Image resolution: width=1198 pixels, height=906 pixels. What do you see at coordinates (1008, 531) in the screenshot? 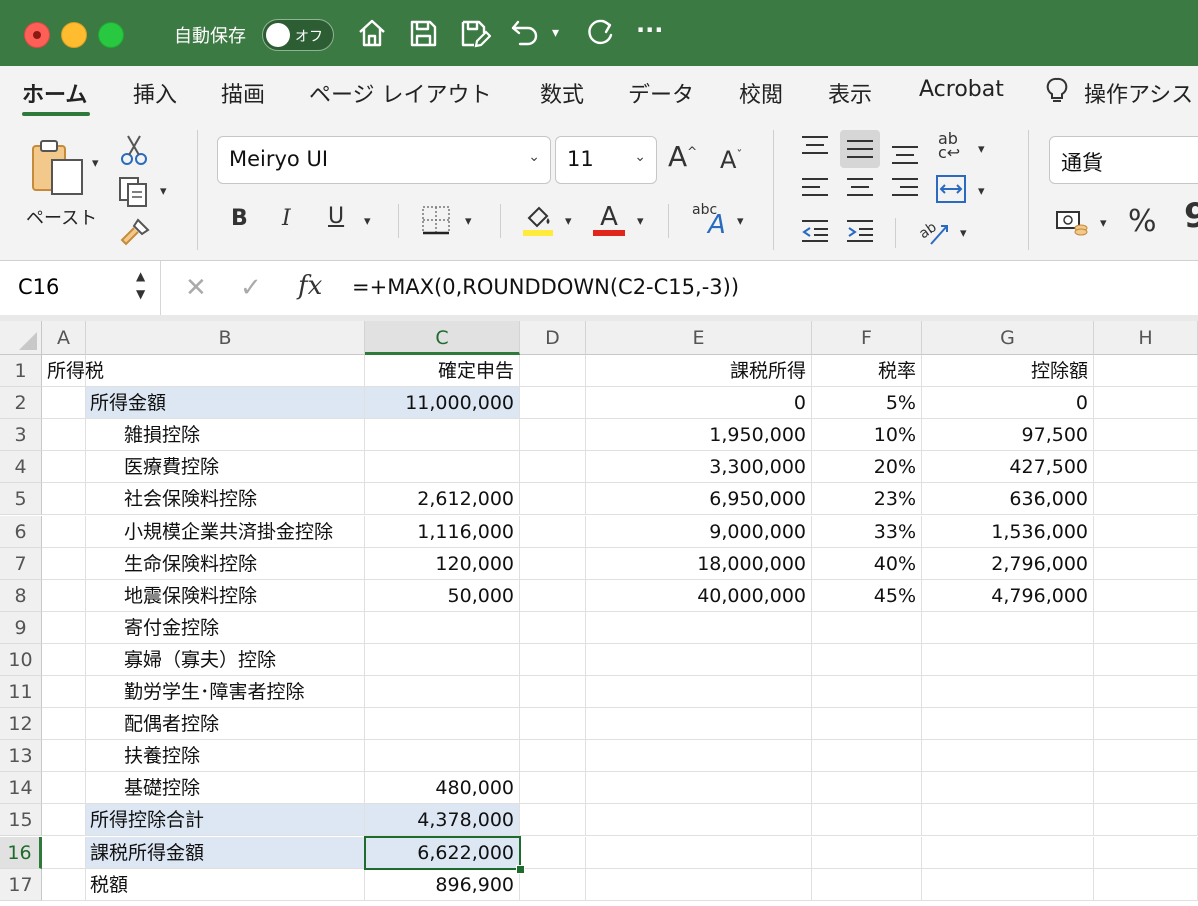
I see `cell-g6: 1,536,000` at bounding box center [1008, 531].